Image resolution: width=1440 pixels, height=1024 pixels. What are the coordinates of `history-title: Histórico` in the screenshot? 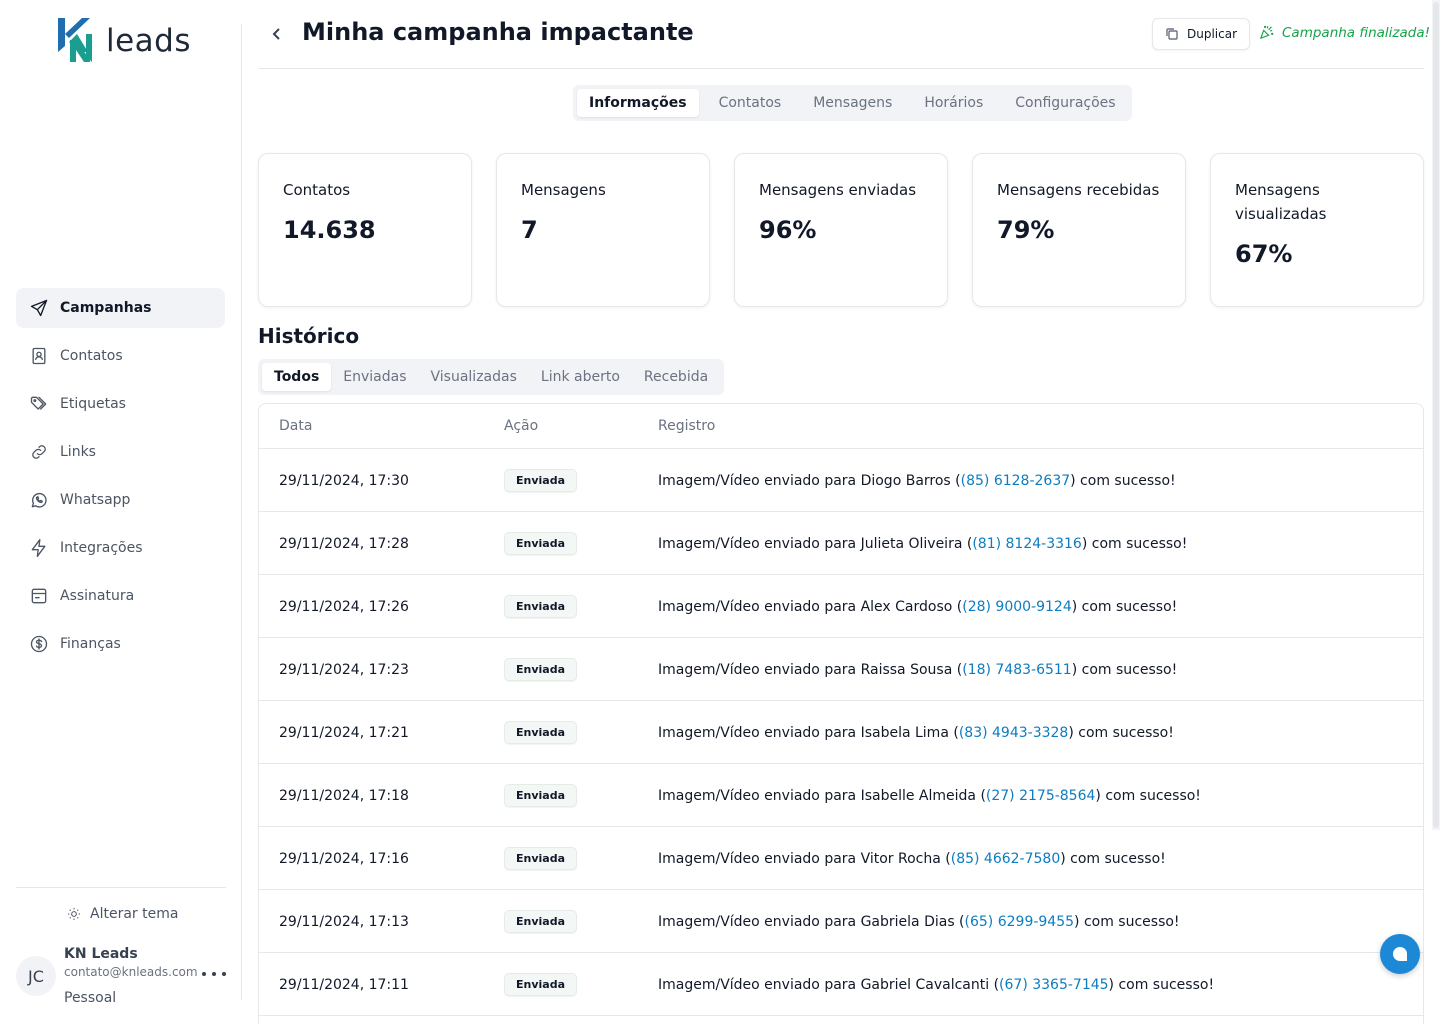 It's located at (309, 336).